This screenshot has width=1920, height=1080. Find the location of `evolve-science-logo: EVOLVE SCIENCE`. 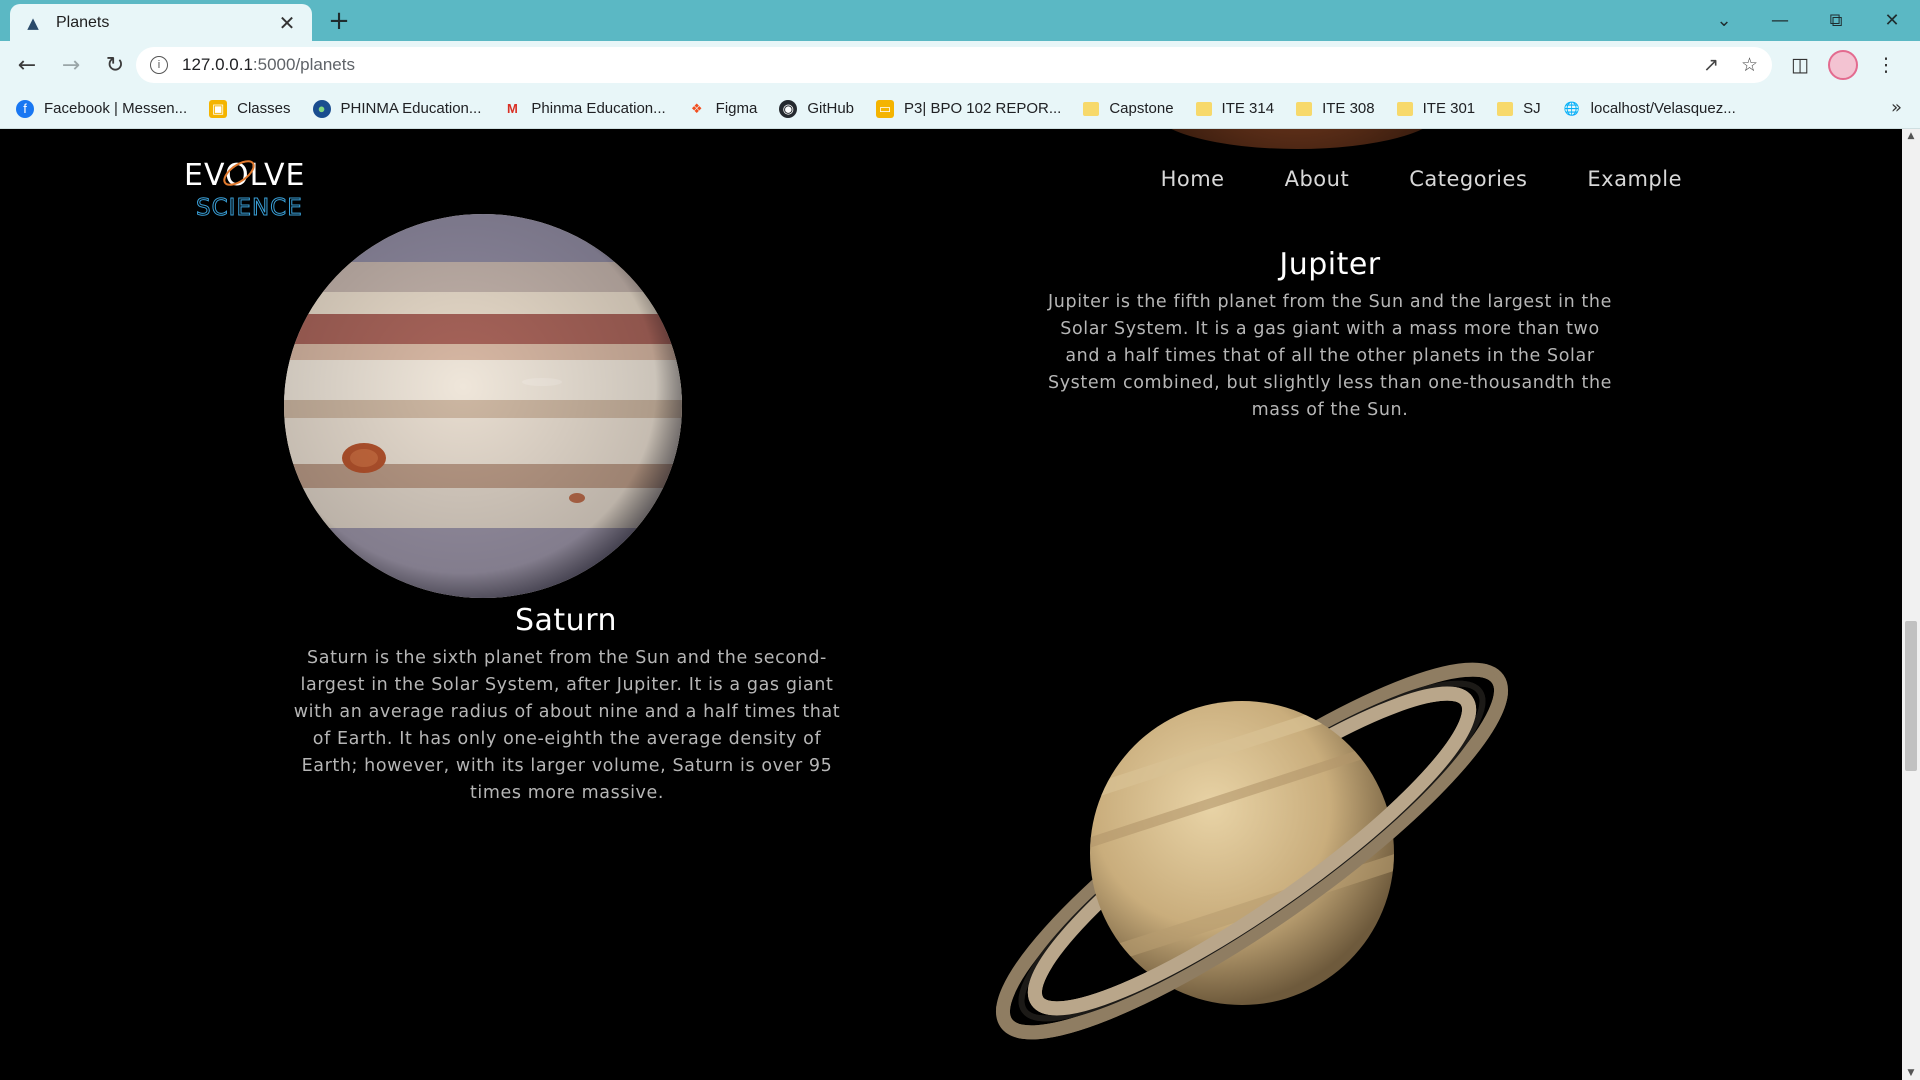

evolve-science-logo: EVOLVE SCIENCE is located at coordinates (247, 186).